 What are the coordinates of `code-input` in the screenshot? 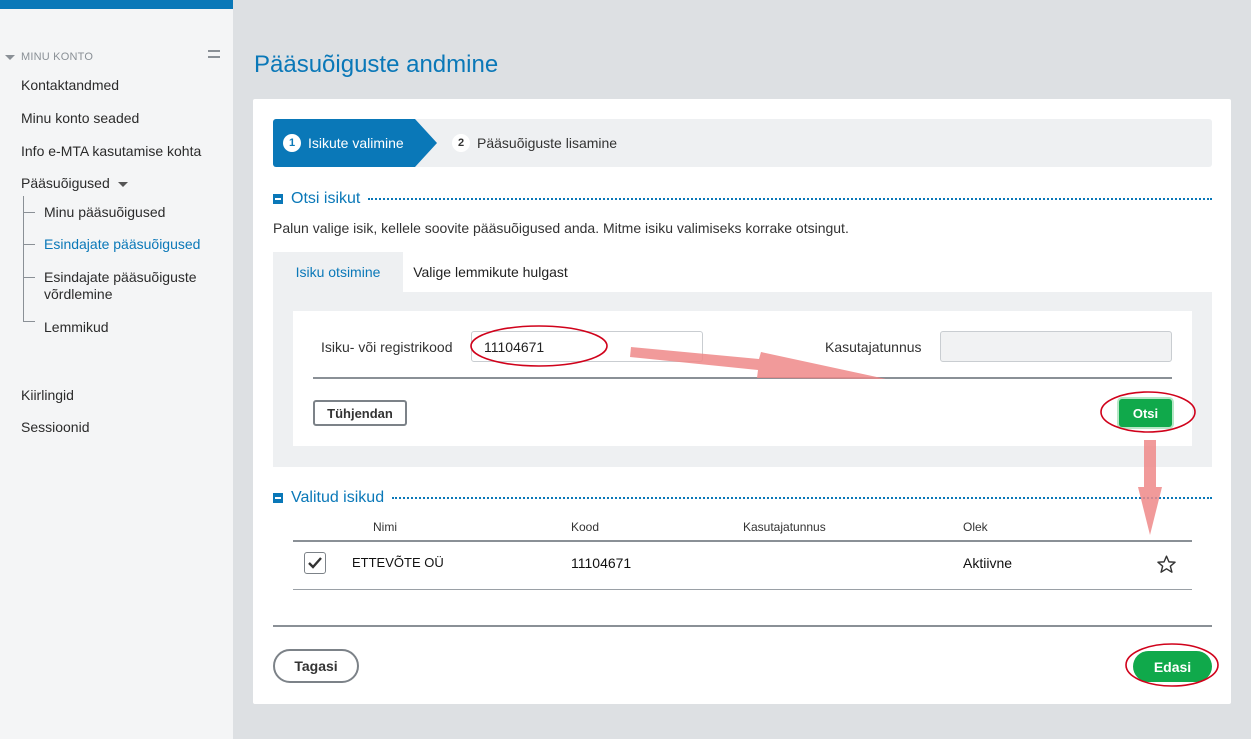 It's located at (587, 346).